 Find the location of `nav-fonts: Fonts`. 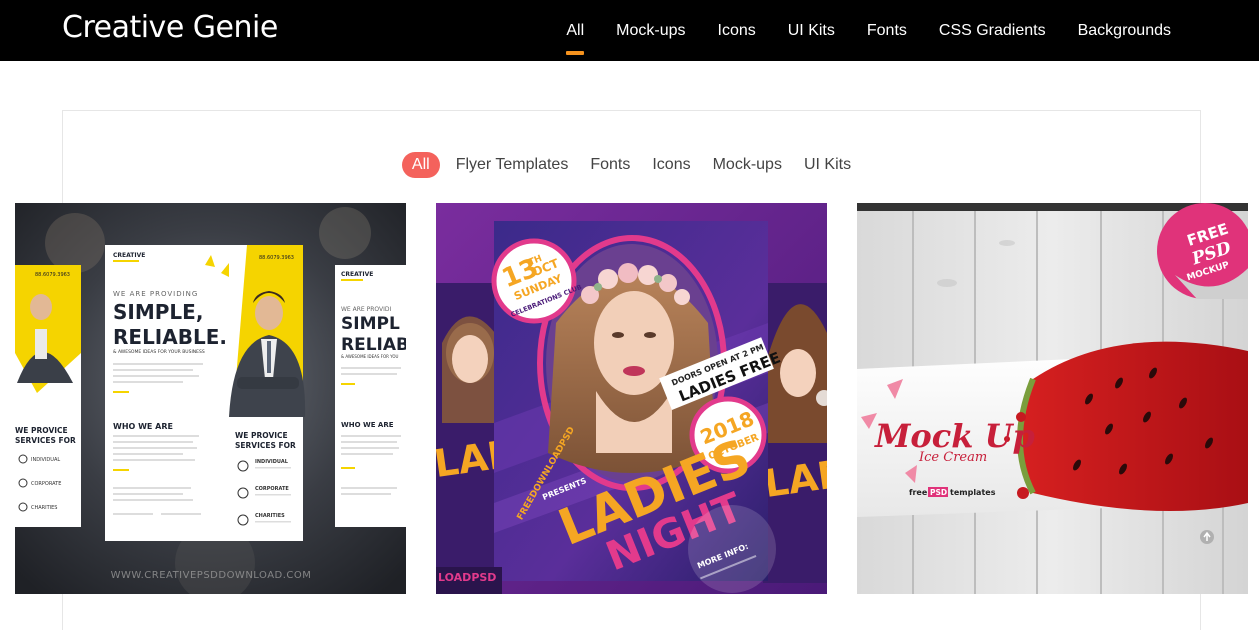

nav-fonts: Fonts is located at coordinates (887, 30).